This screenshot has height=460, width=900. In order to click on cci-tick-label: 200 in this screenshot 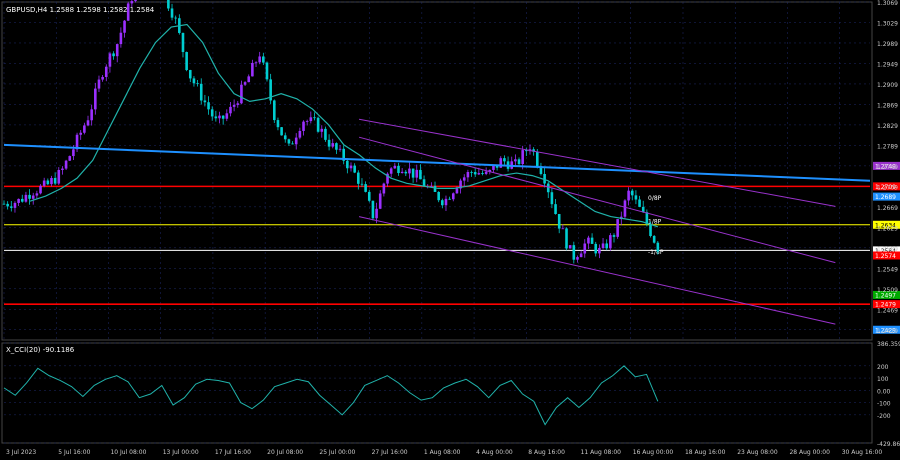, I will do `click(883, 367)`.